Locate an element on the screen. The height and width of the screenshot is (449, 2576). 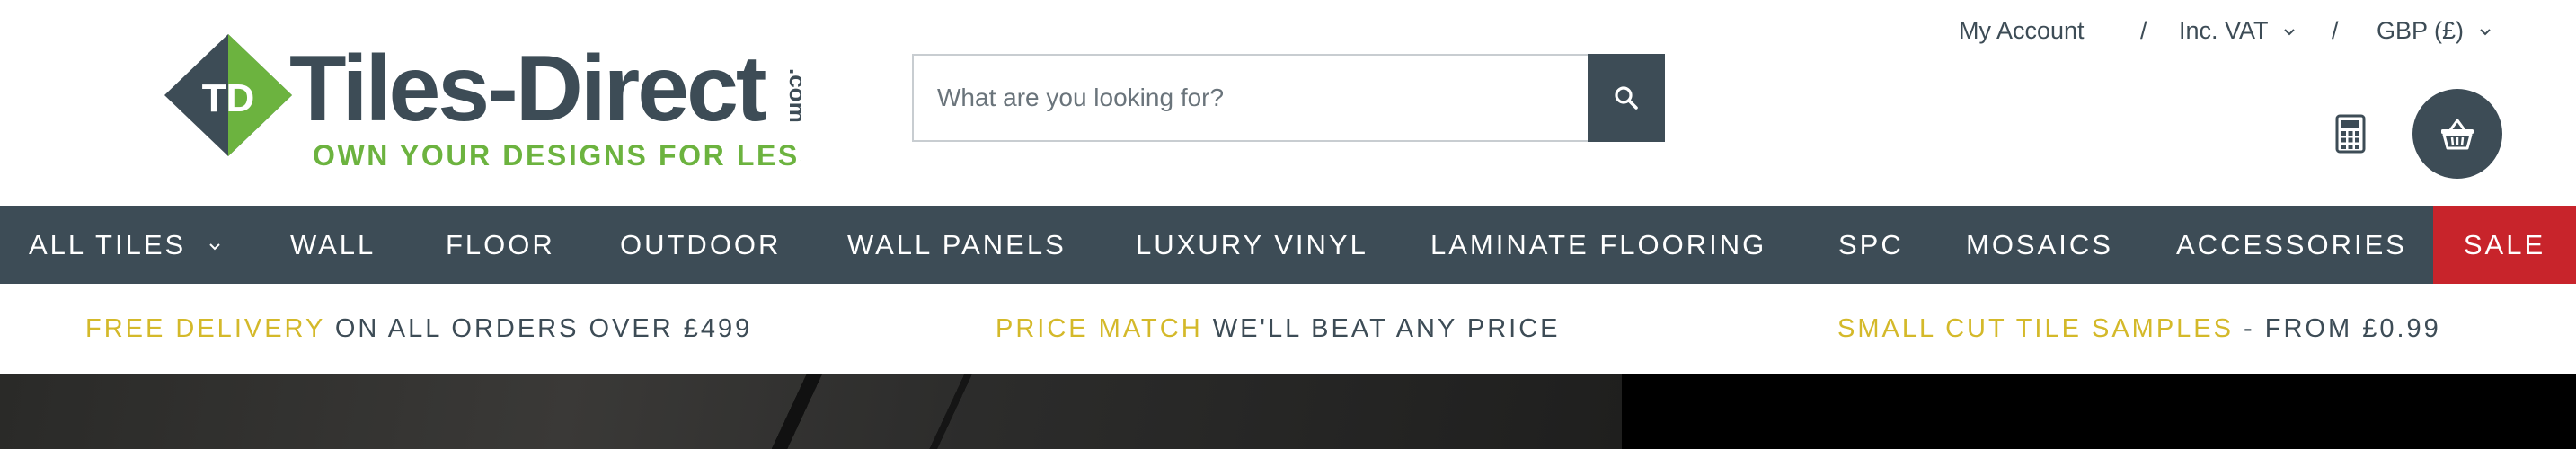
nav-item-label: ALL TILES is located at coordinates (108, 244).